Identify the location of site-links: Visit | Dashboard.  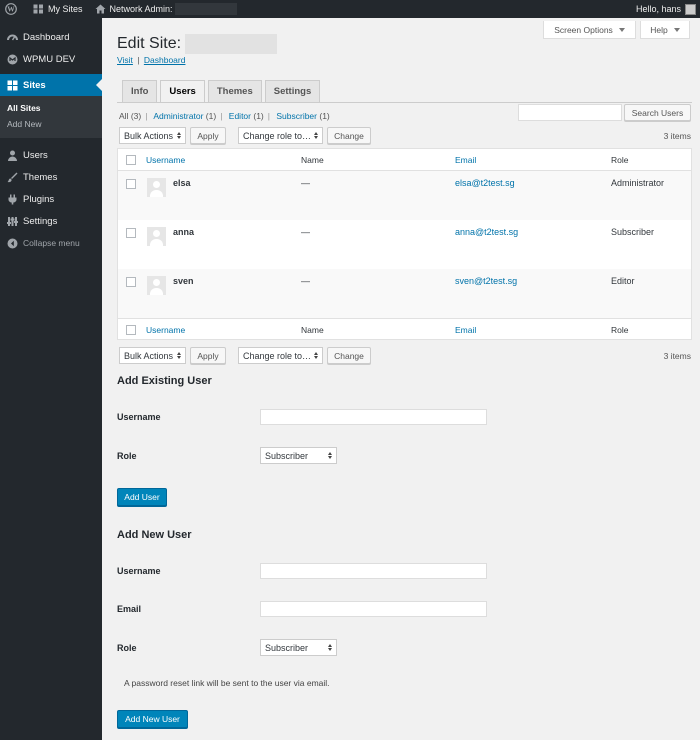
(151, 60).